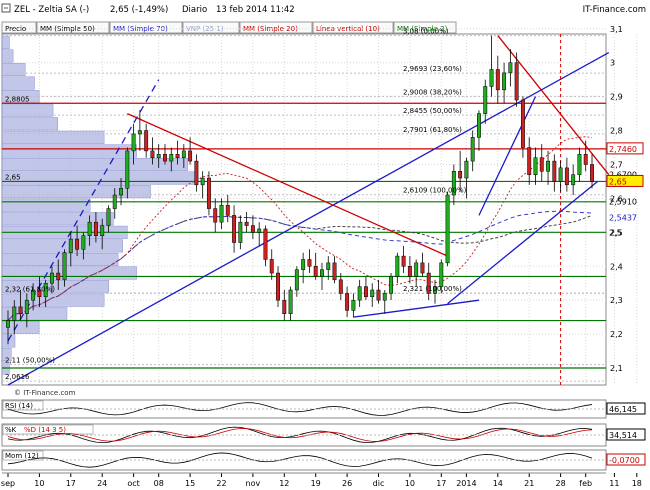 The image size is (650, 490). I want to click on y-tick-label: 3, so click(612, 63).